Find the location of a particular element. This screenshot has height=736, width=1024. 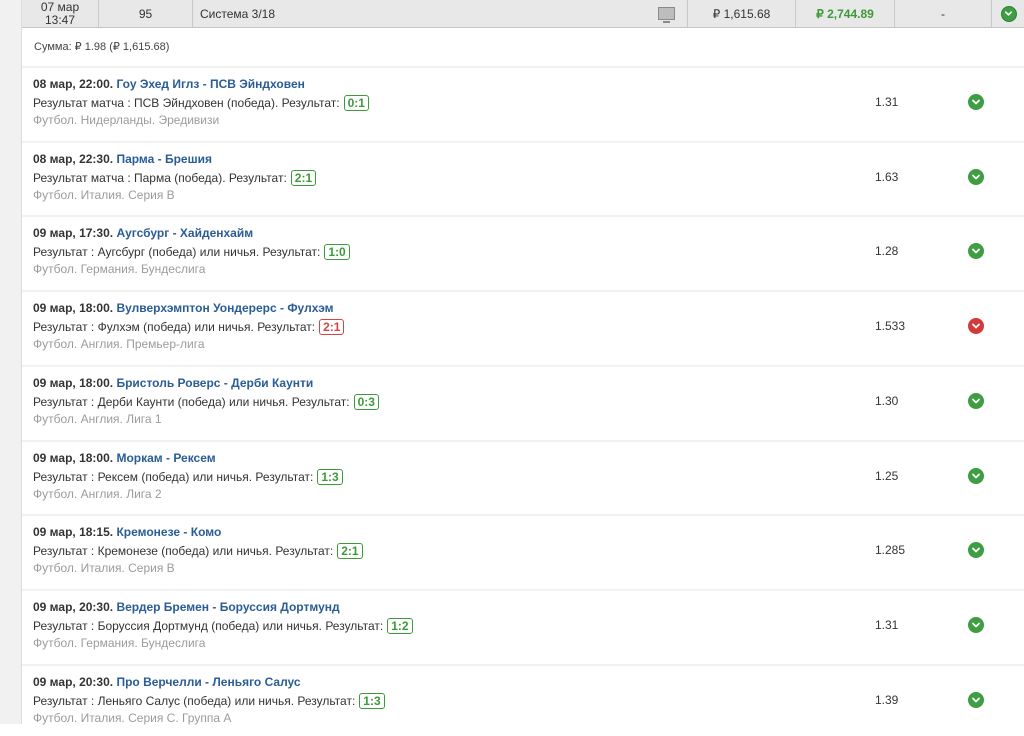

event-datetime: 09 мар, 18:15. is located at coordinates (73, 532).